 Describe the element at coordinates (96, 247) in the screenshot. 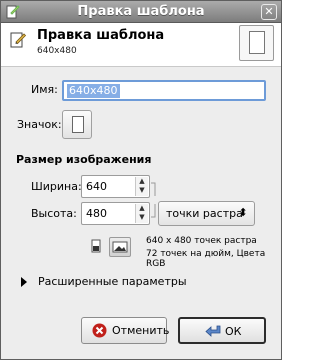

I see `portrait-orientation-button` at that location.